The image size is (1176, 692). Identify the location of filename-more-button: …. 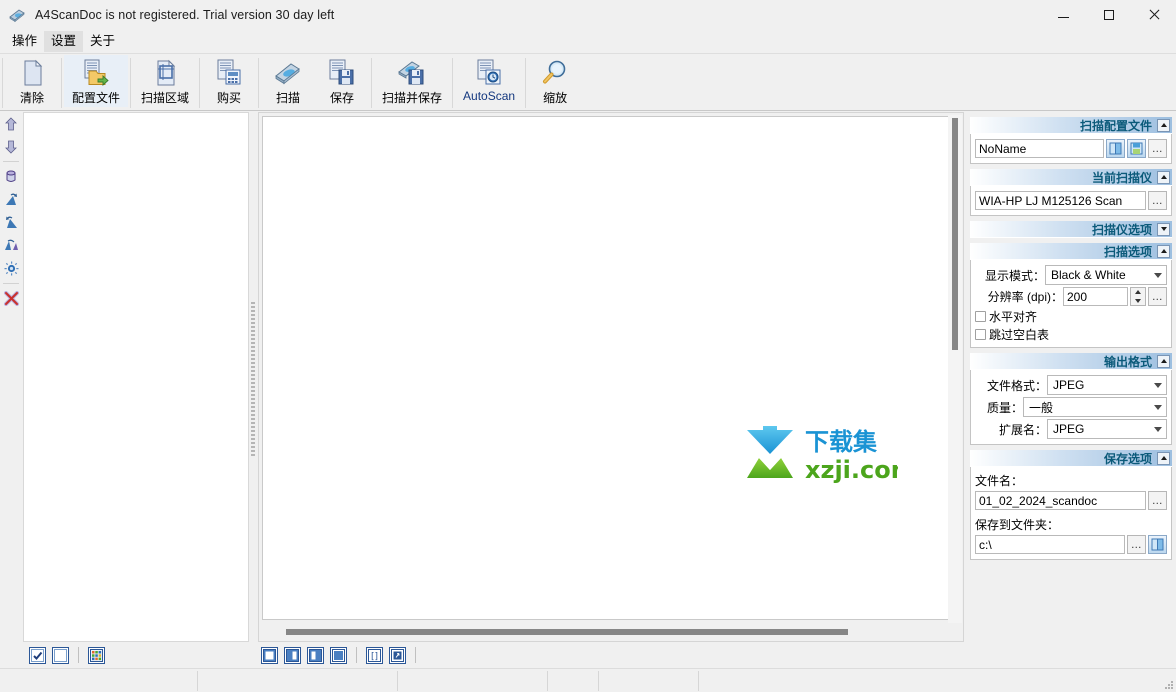
(1157, 500).